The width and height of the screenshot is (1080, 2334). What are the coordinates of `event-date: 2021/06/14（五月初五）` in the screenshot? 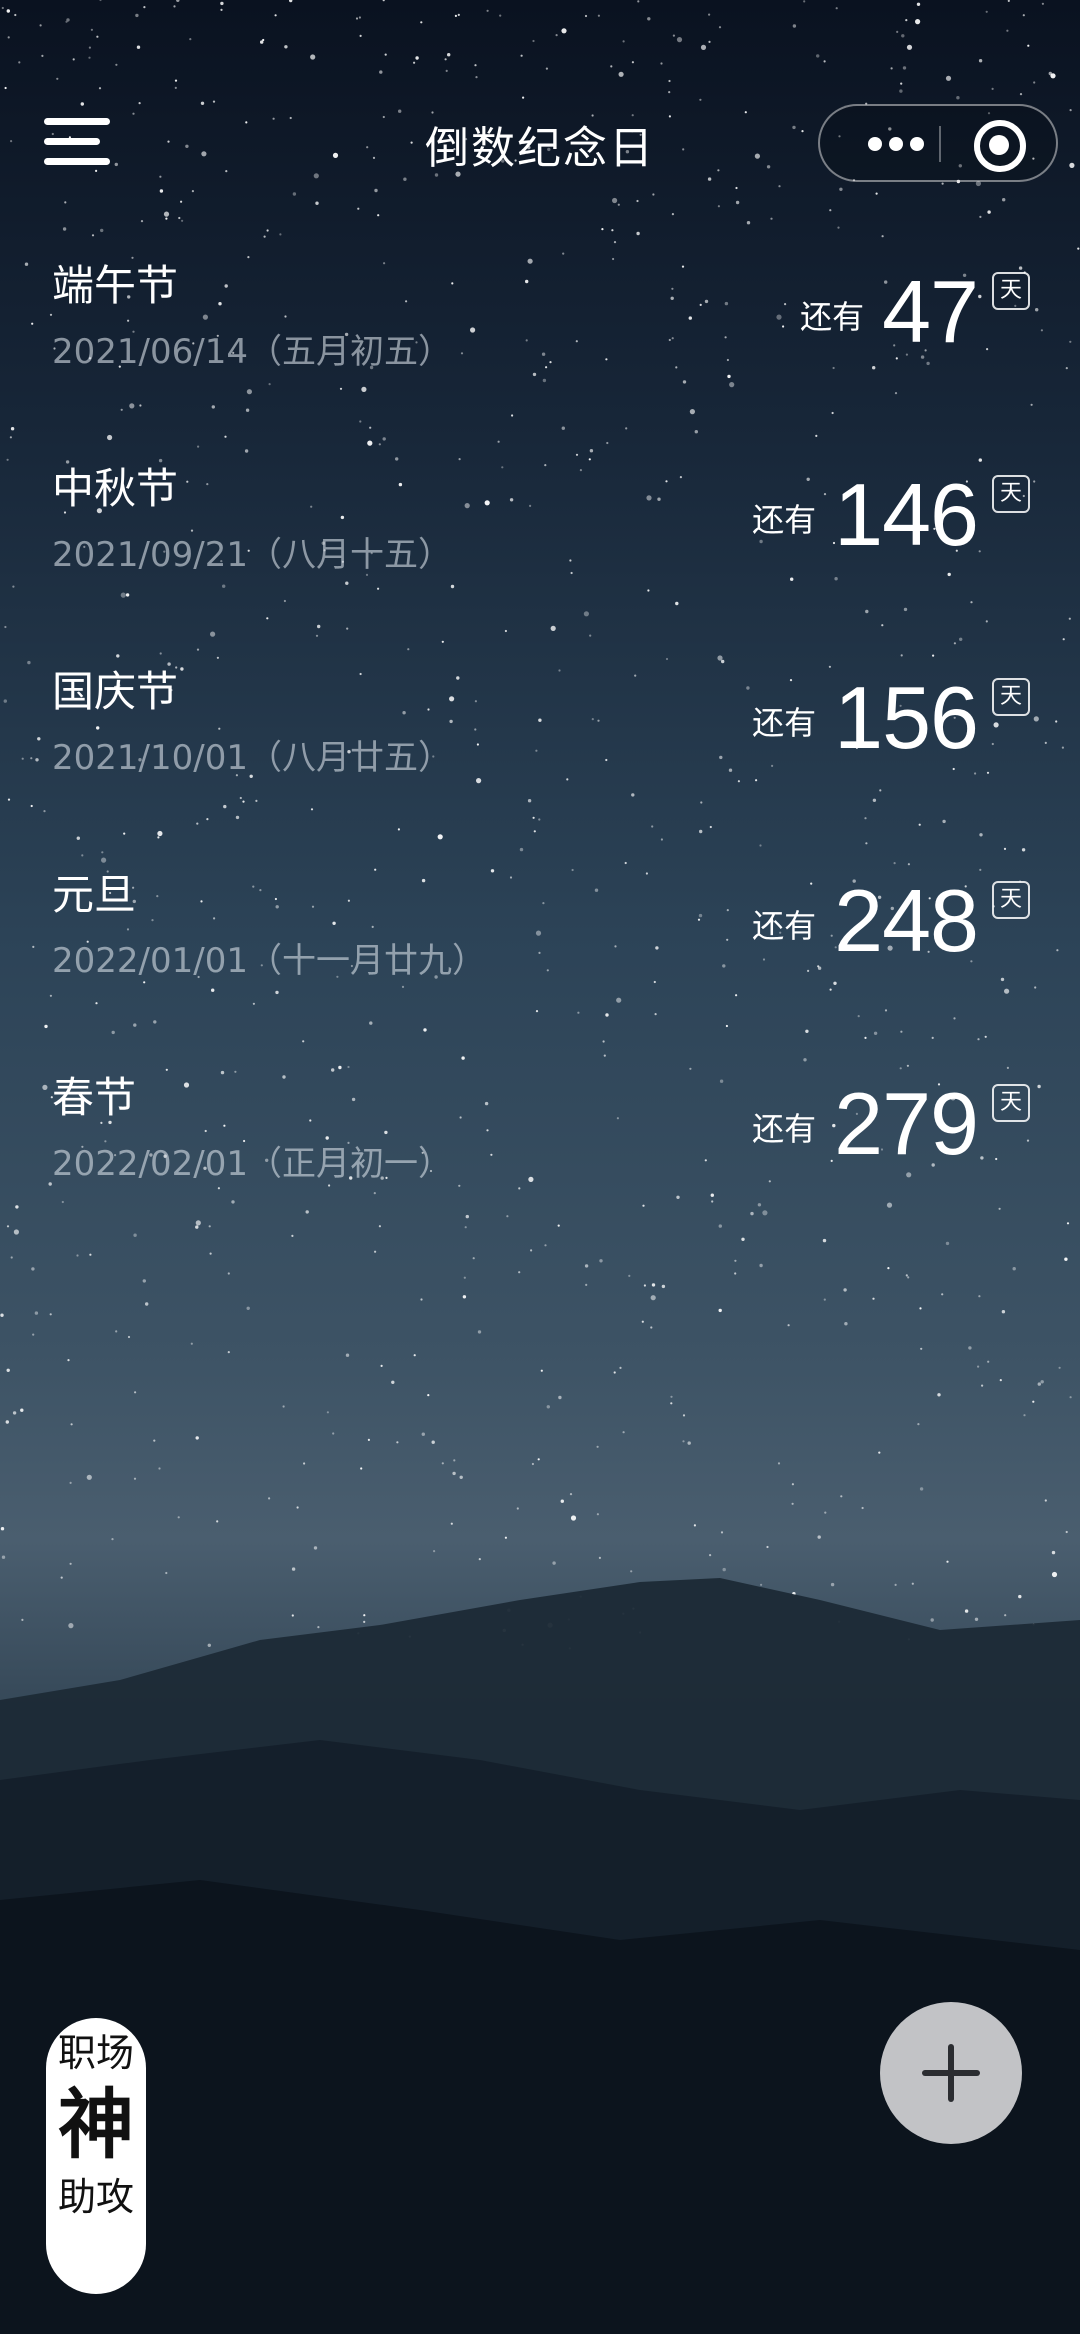 It's located at (252, 352).